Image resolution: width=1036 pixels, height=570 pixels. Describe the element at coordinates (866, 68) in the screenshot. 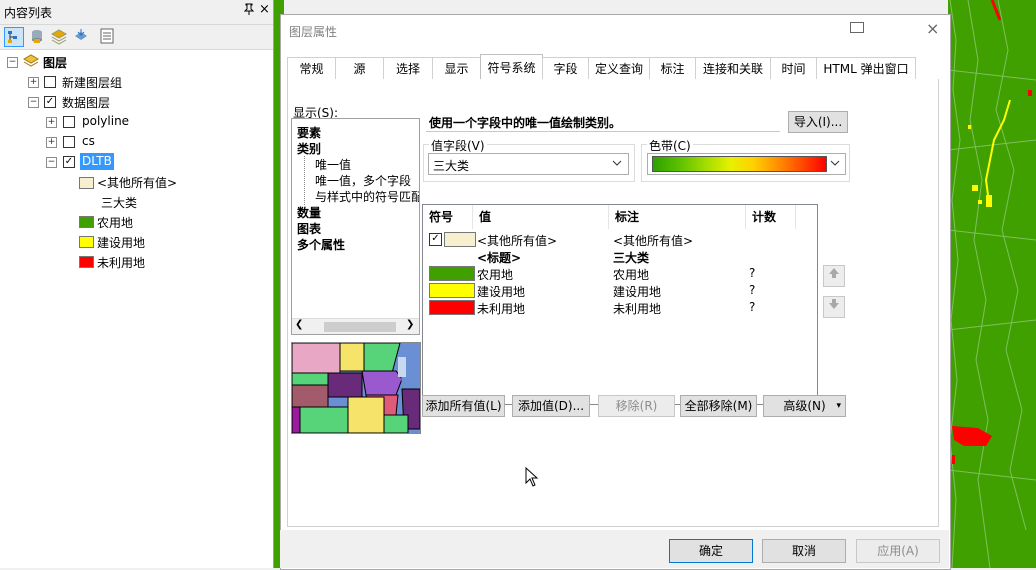

I see `tab-html-popup: HTML 弹出窗口` at that location.